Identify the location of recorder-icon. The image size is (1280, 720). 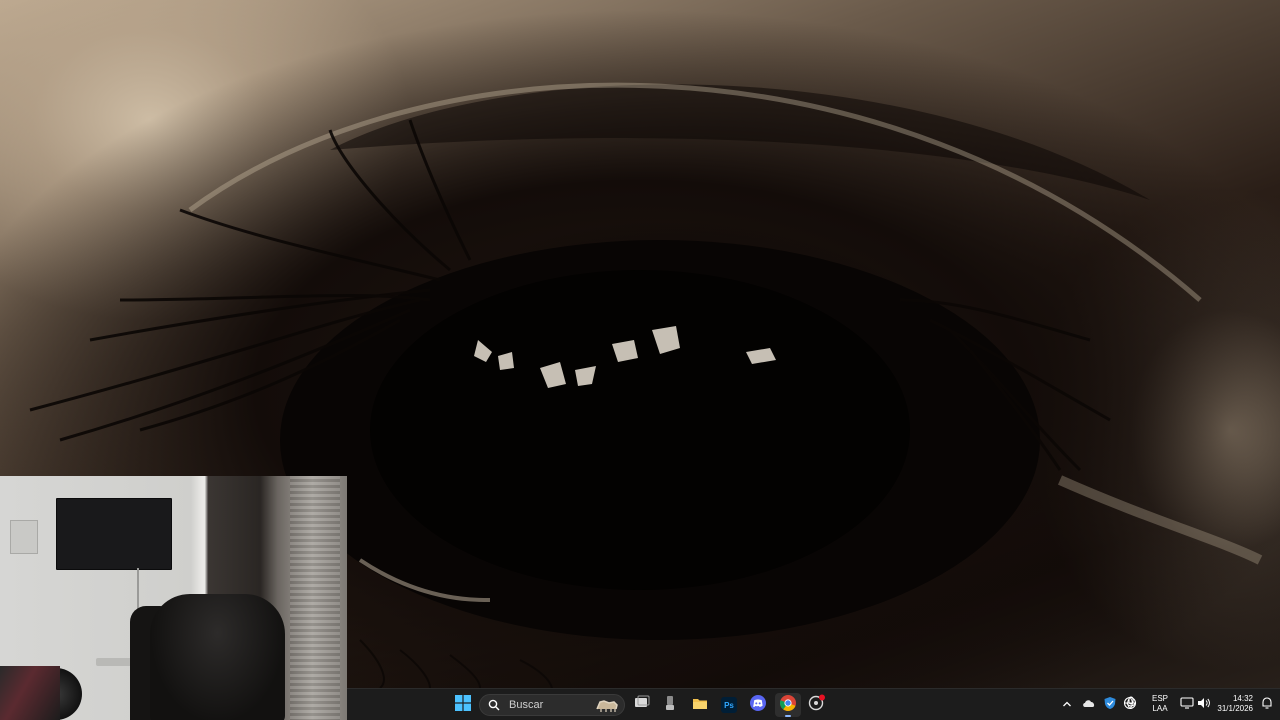
(817, 705).